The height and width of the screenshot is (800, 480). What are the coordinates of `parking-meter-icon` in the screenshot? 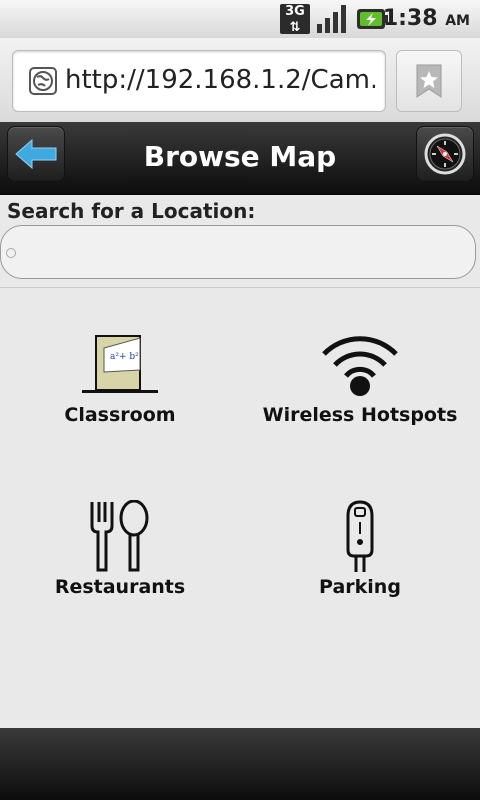 It's located at (360, 536).